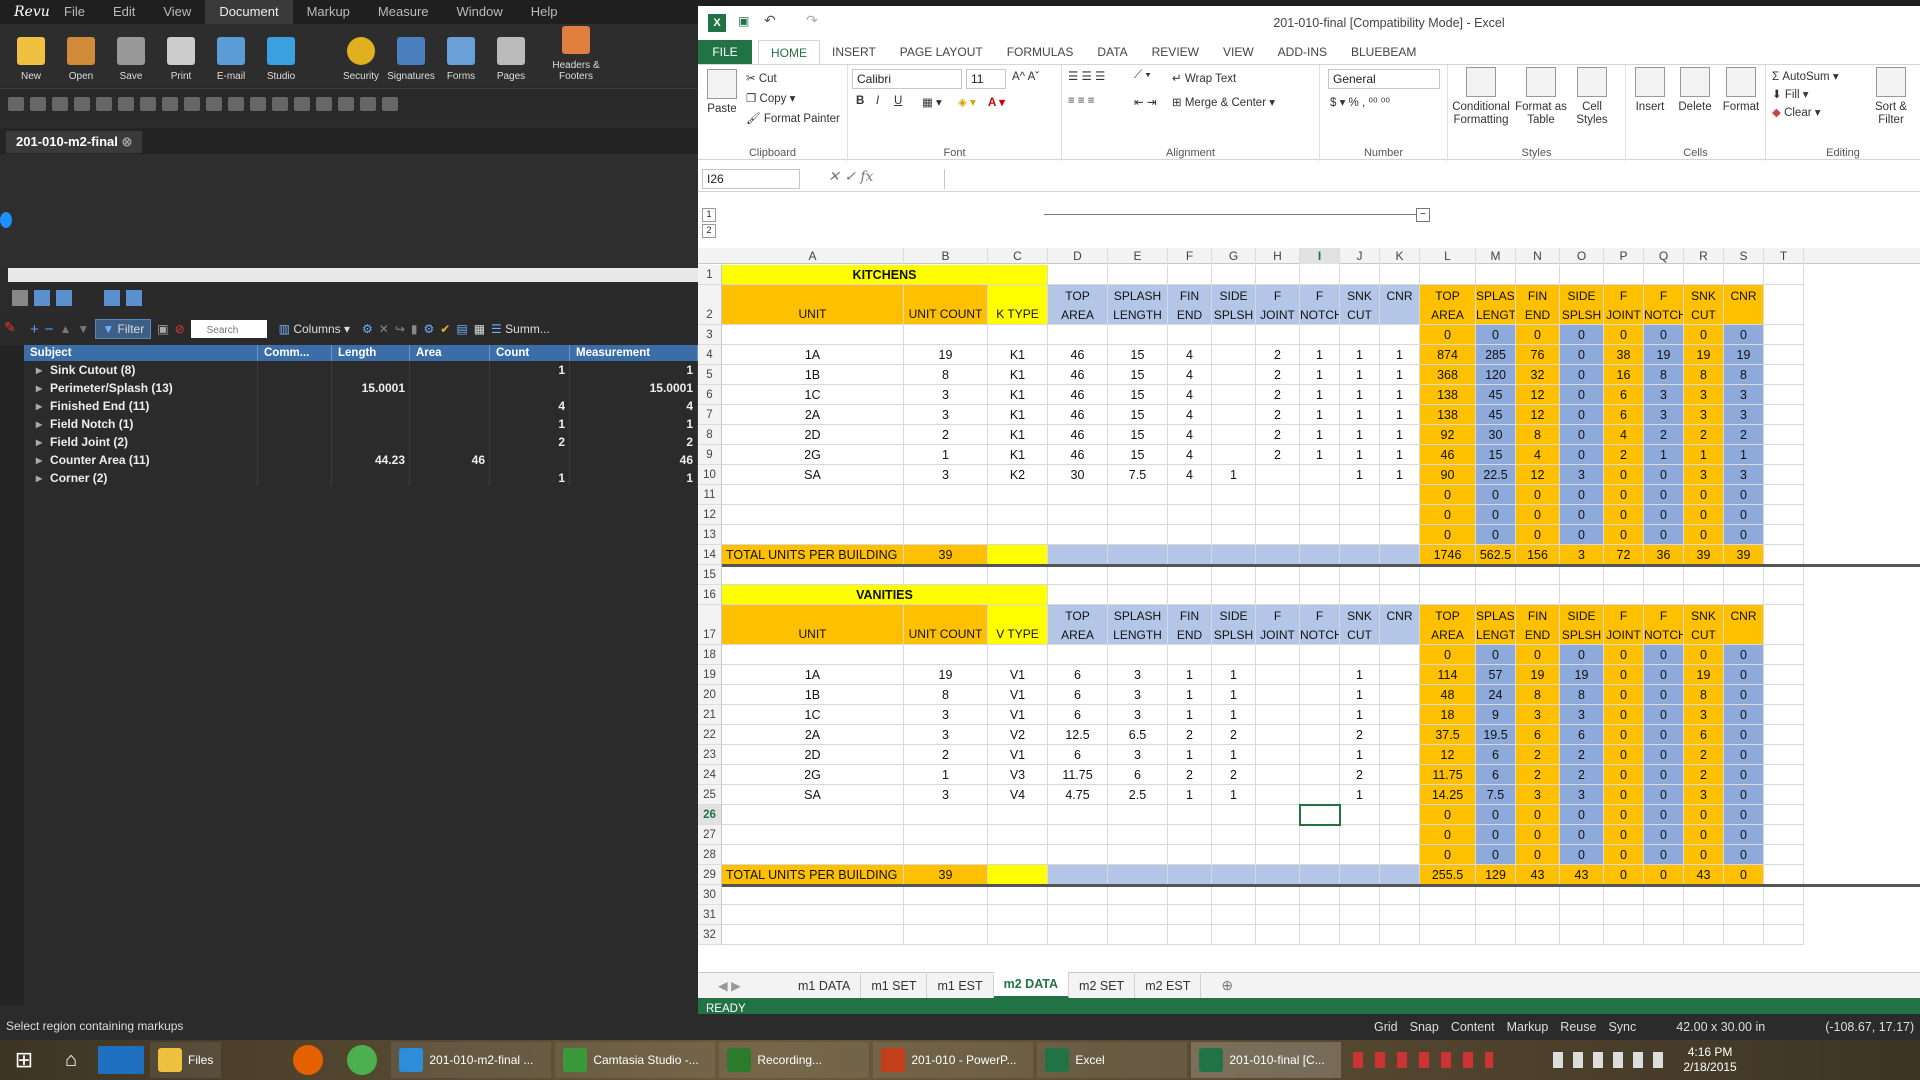 The image size is (1920, 1080). I want to click on taskbar-item-excel: Excel, so click(1112, 1060).